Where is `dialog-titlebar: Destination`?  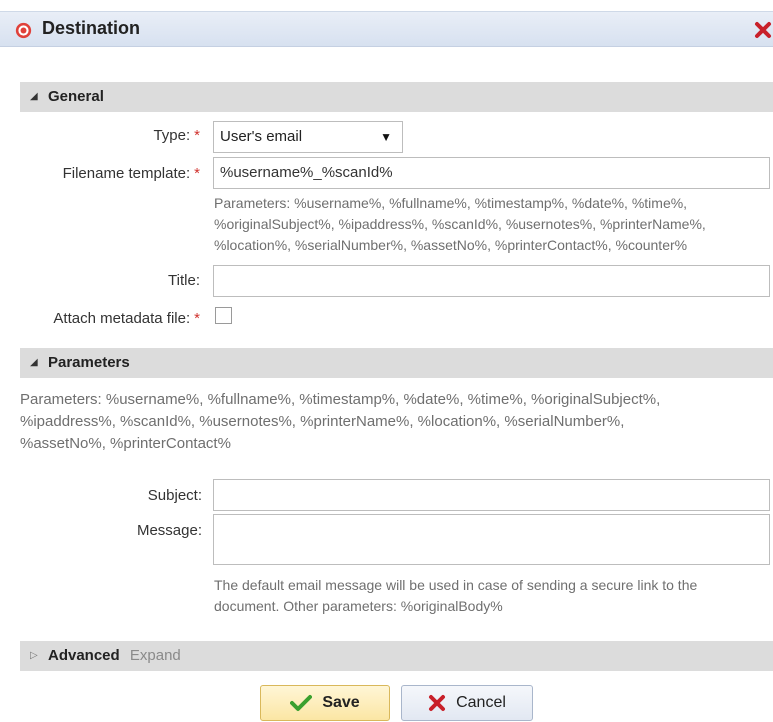
dialog-titlebar: Destination is located at coordinates (386, 26).